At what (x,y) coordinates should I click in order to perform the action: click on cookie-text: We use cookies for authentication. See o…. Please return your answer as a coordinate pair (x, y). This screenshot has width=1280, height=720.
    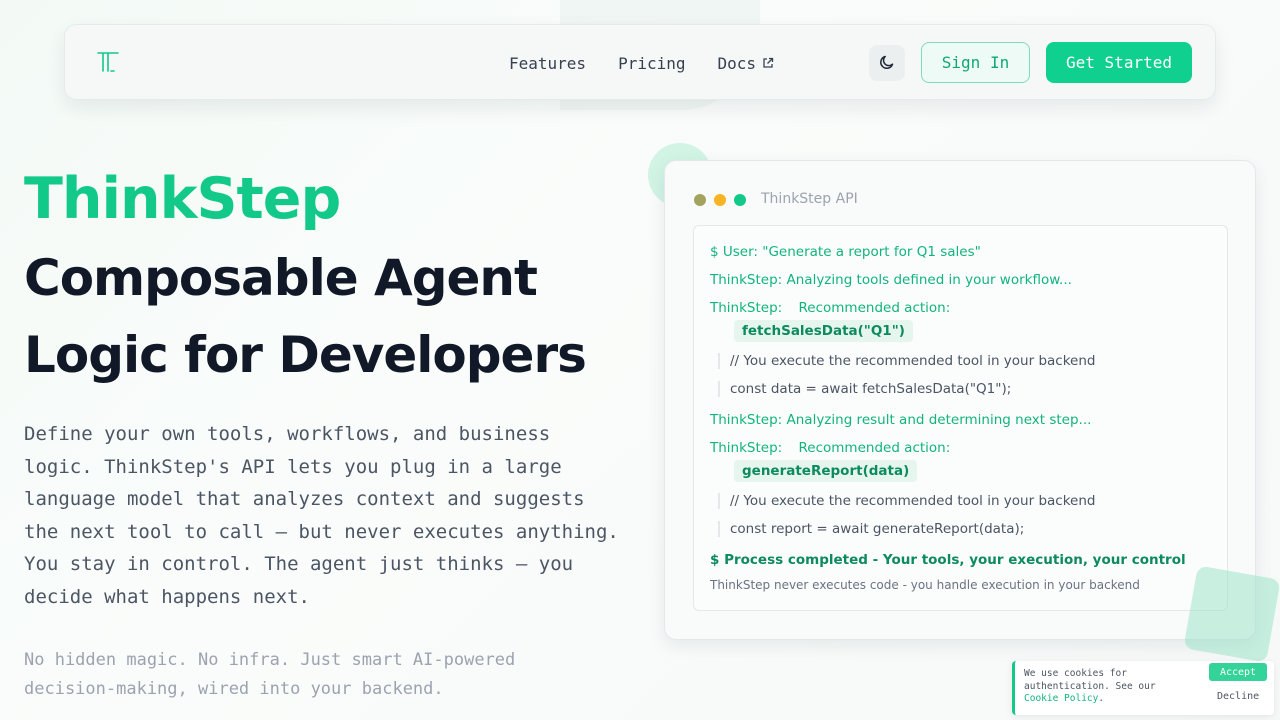
    Looking at the image, I should click on (1099, 687).